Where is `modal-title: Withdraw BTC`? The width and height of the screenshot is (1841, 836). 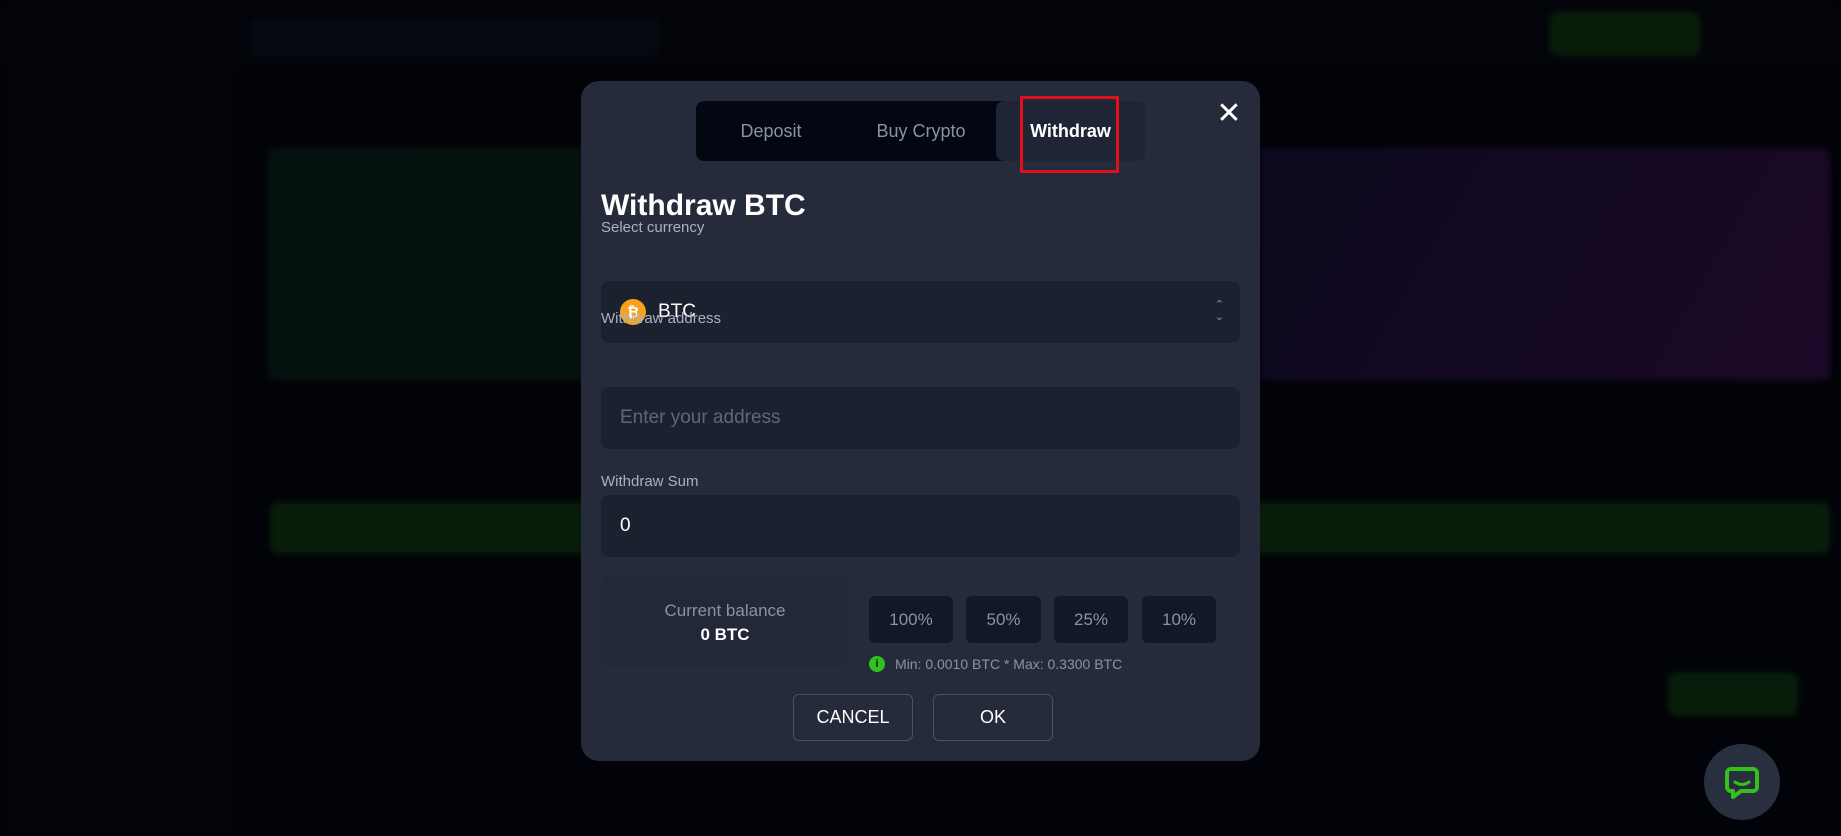 modal-title: Withdraw BTC is located at coordinates (703, 205).